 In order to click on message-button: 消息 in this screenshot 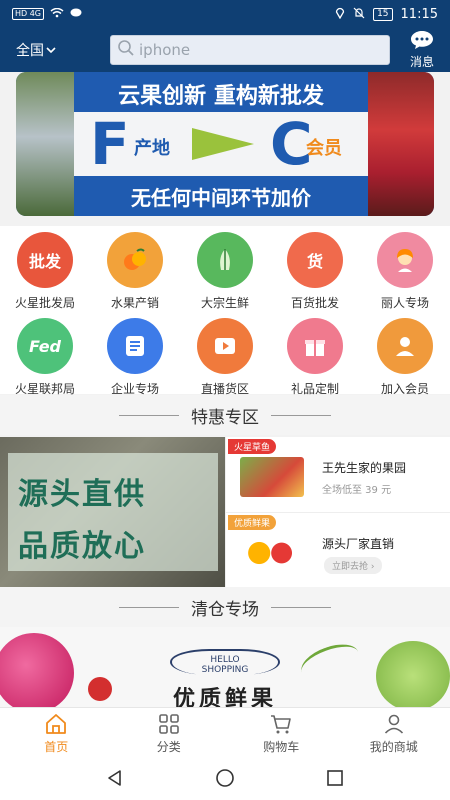, I will do `click(422, 50)`.